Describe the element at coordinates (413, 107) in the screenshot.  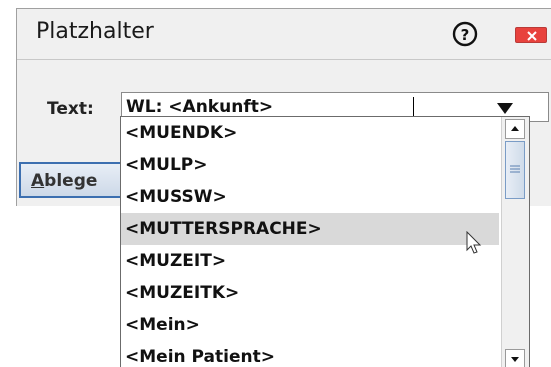
I see `text-caret` at that location.